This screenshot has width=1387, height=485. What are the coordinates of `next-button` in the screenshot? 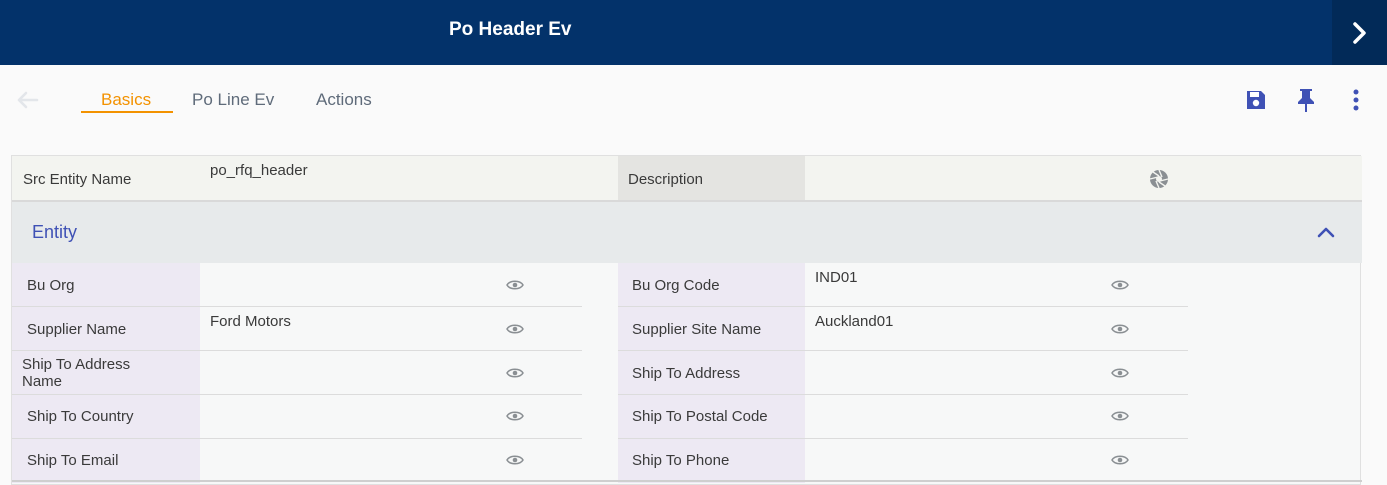 It's located at (1359, 32).